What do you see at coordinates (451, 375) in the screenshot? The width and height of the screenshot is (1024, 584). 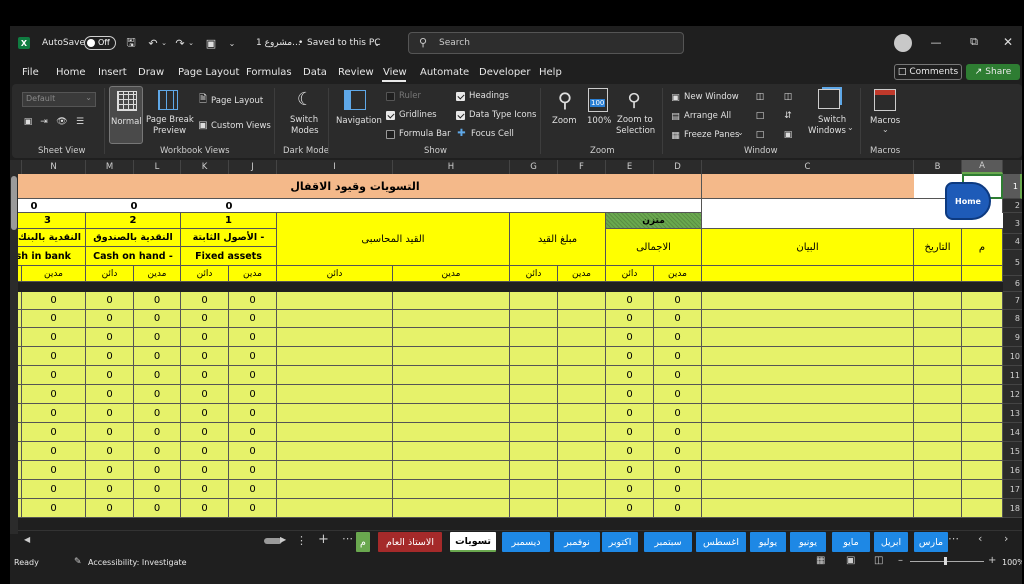 I see `cell-H11` at bounding box center [451, 375].